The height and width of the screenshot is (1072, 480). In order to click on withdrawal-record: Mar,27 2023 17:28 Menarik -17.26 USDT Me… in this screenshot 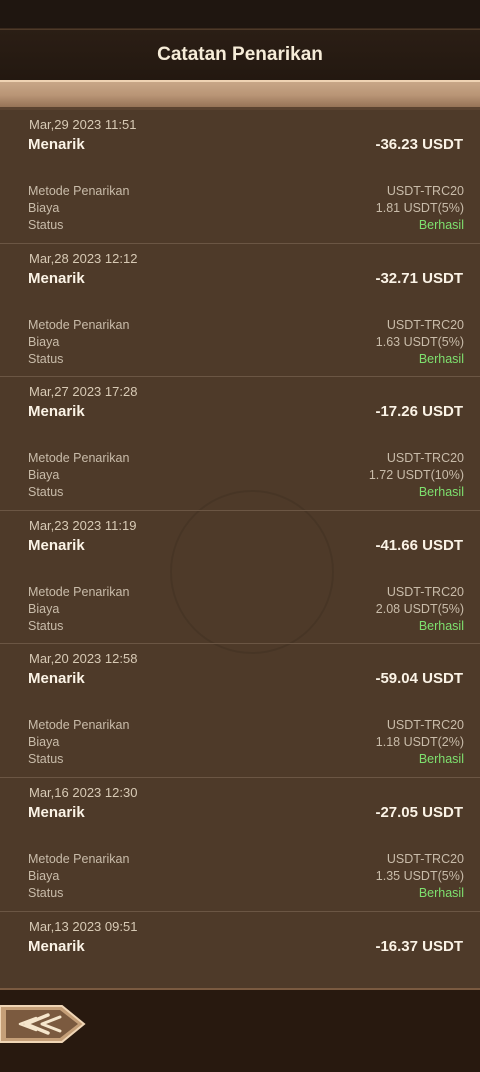, I will do `click(240, 444)`.